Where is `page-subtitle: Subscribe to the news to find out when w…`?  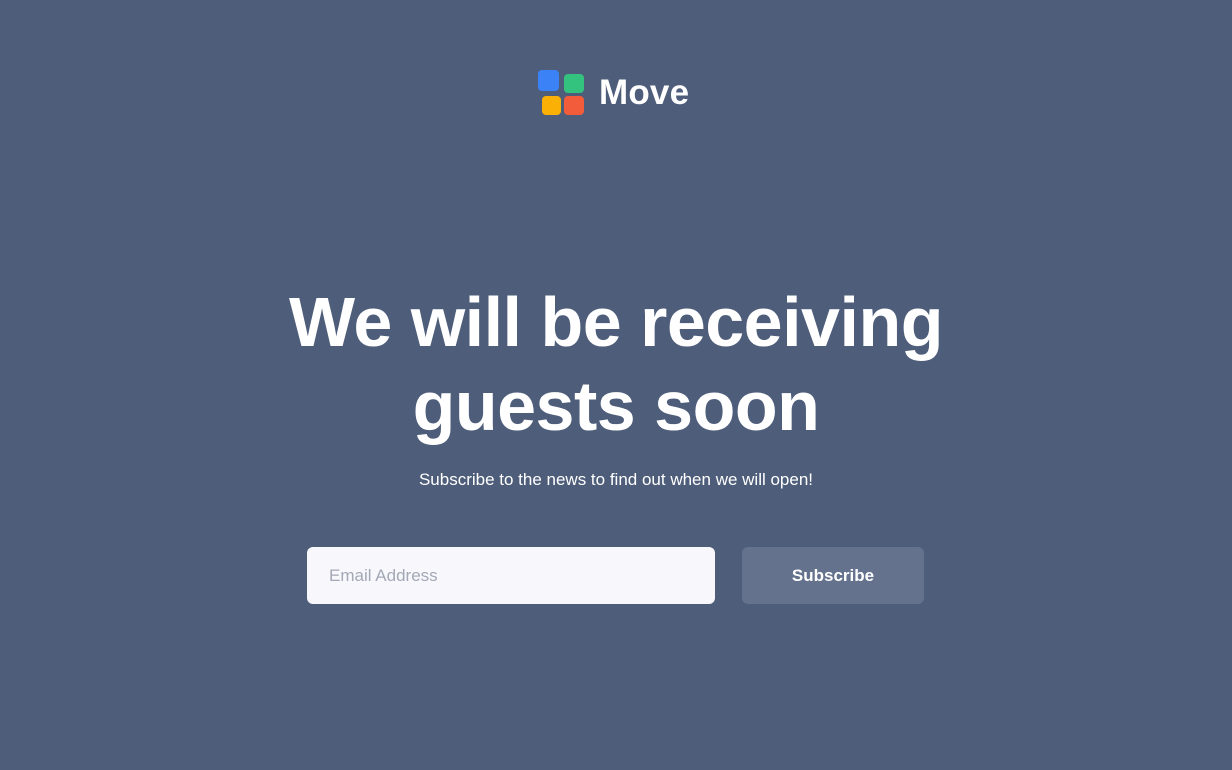
page-subtitle: Subscribe to the news to find out when w… is located at coordinates (616, 479).